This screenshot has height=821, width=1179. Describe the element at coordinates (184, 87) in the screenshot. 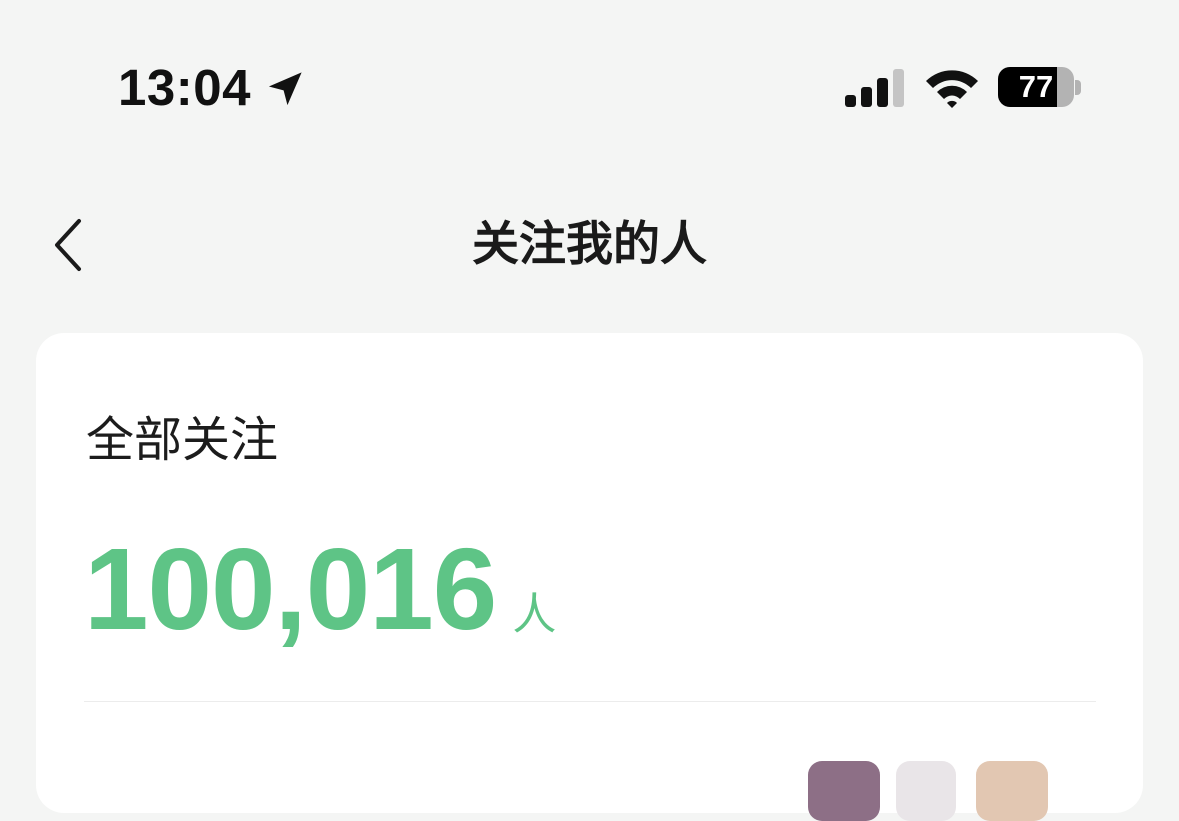

I see `status-time: 13:04` at that location.